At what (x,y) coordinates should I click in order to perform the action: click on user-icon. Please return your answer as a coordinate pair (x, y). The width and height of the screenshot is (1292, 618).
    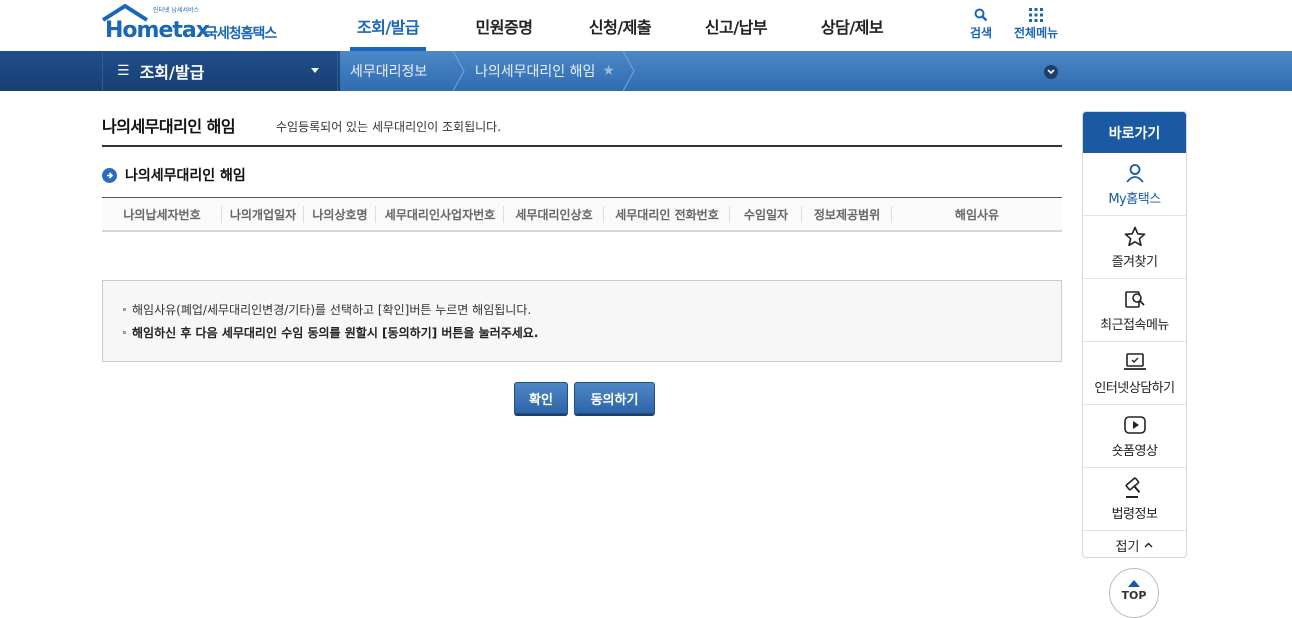
    Looking at the image, I should click on (1135, 173).